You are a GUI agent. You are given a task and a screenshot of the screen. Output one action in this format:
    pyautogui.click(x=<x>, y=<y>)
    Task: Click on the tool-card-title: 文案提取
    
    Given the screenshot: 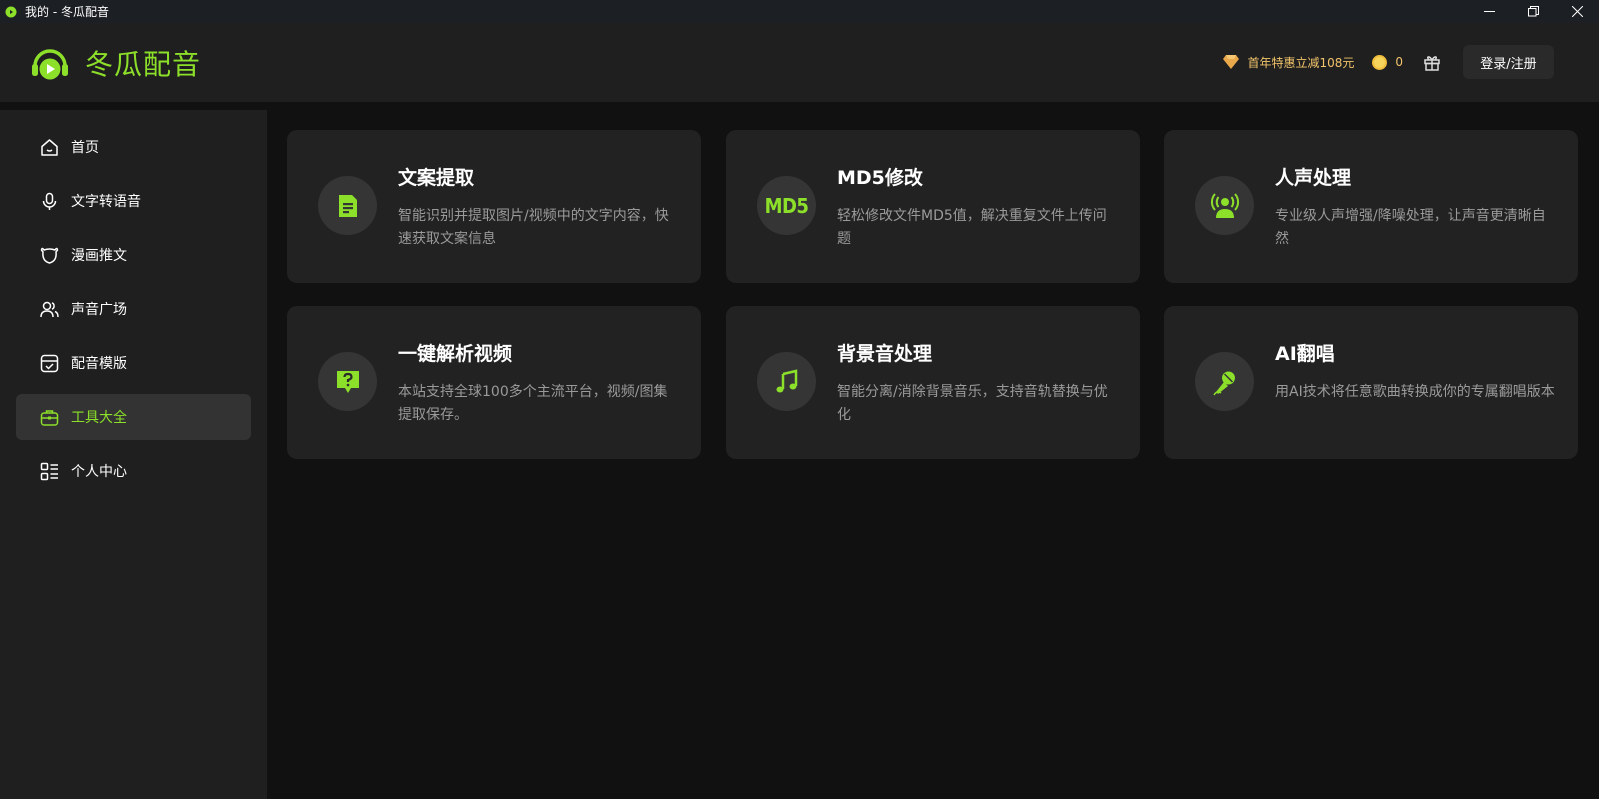 What is the action you would take?
    pyautogui.click(x=436, y=178)
    